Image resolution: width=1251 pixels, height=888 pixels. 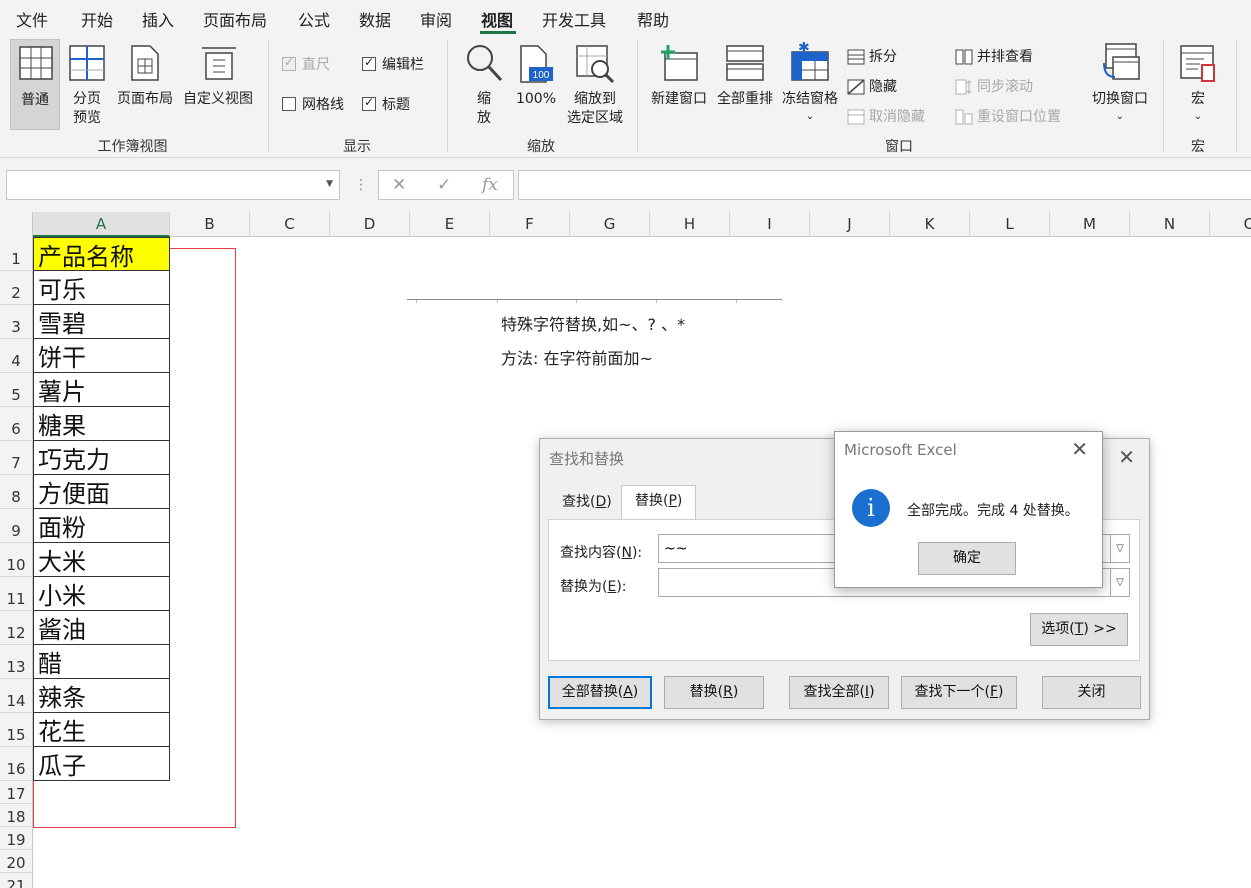 What do you see at coordinates (97, 19) in the screenshot?
I see `menu-home: 开始` at bounding box center [97, 19].